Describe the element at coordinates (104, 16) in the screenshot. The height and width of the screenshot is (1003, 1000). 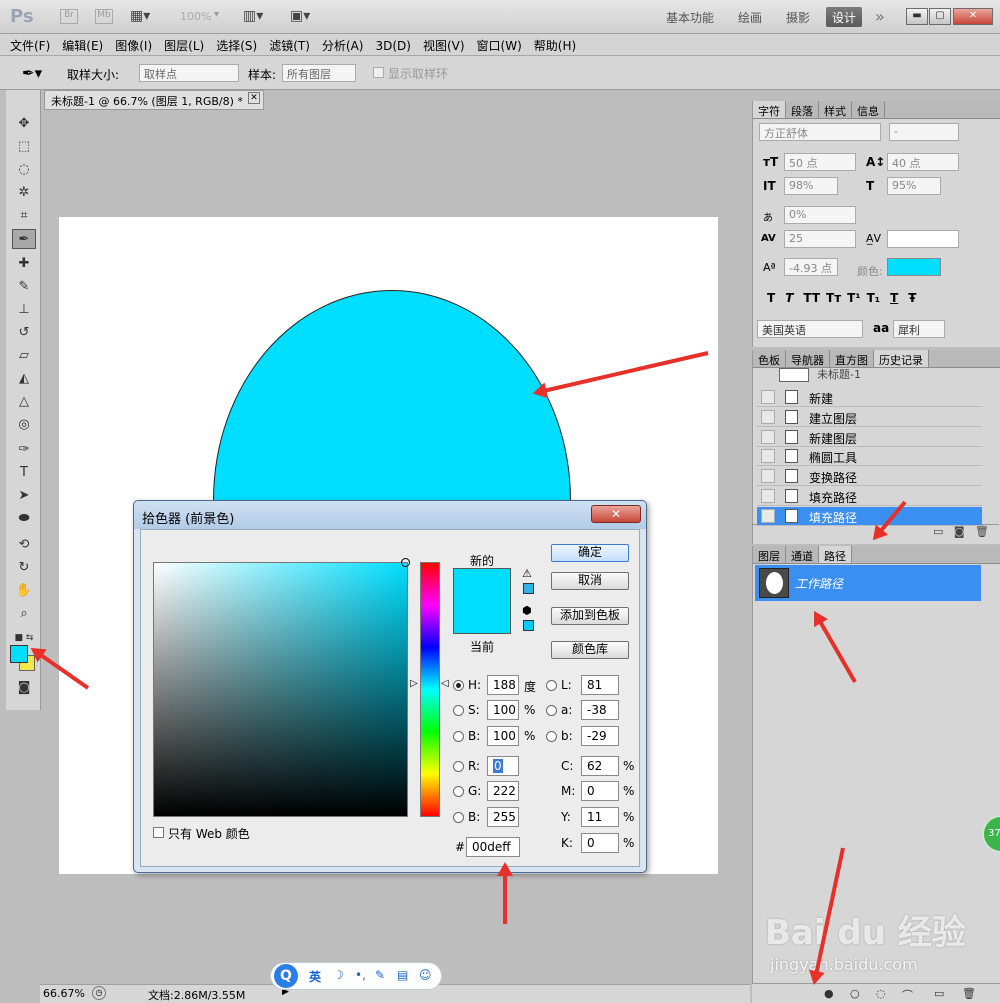
I see `minibridge-button: Mb` at that location.